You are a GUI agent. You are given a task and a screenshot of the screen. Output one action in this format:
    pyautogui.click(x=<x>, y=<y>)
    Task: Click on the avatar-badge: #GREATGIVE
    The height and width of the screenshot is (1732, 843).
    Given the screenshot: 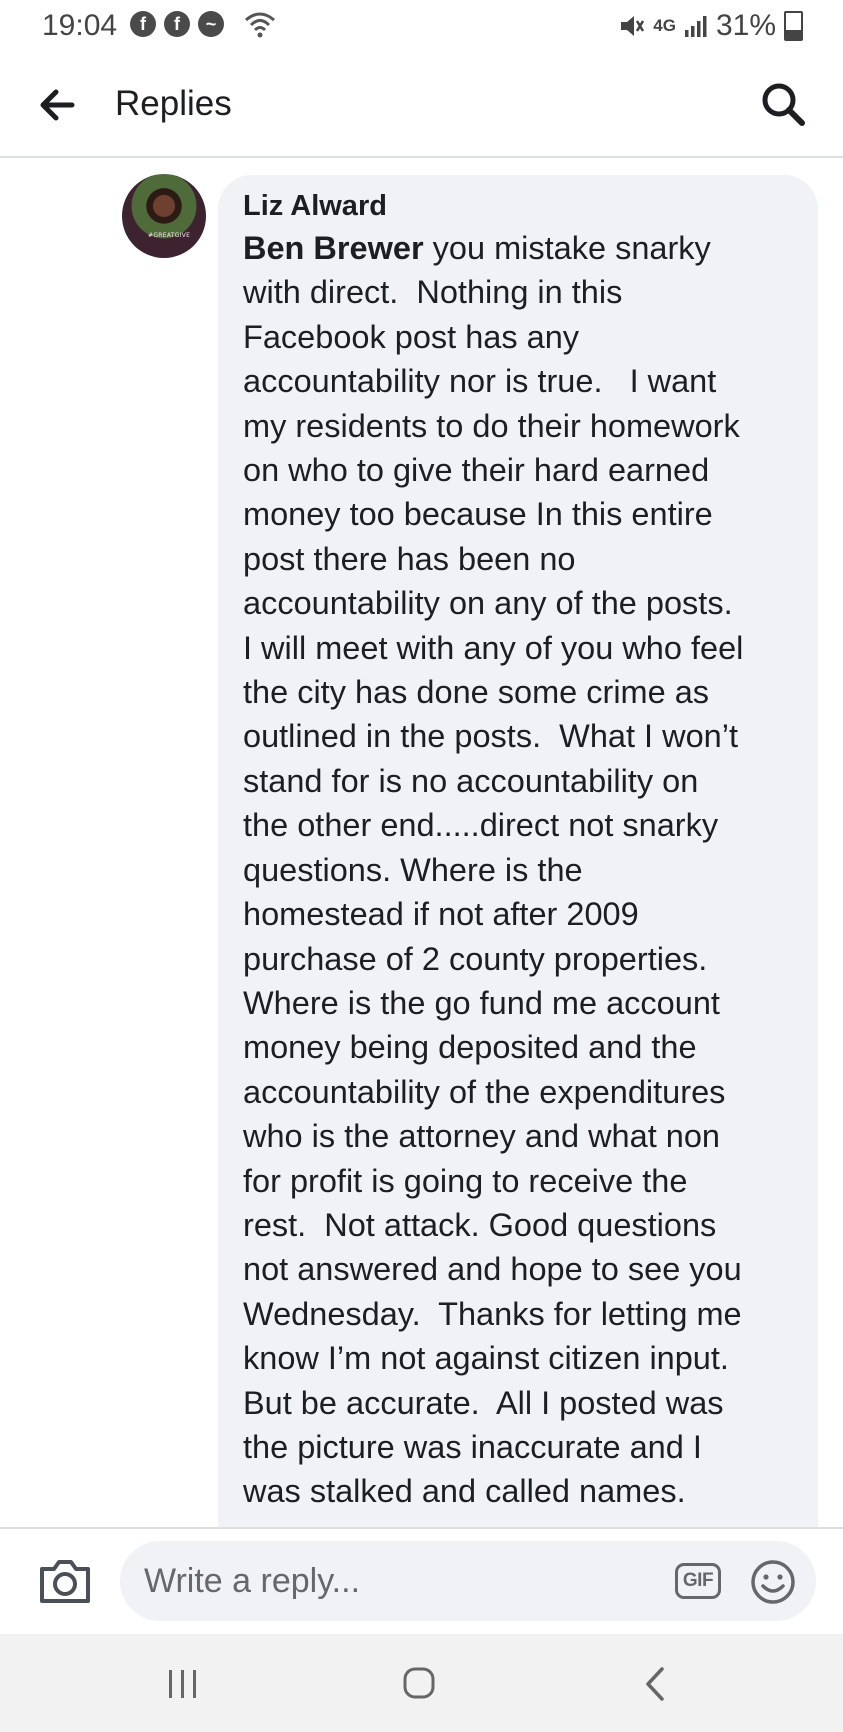 What is the action you would take?
    pyautogui.click(x=169, y=235)
    